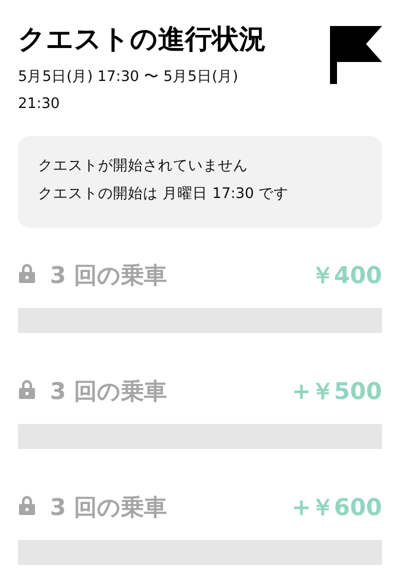 The width and height of the screenshot is (400, 586). What do you see at coordinates (142, 40) in the screenshot?
I see `page-title: クエストの進行状況` at bounding box center [142, 40].